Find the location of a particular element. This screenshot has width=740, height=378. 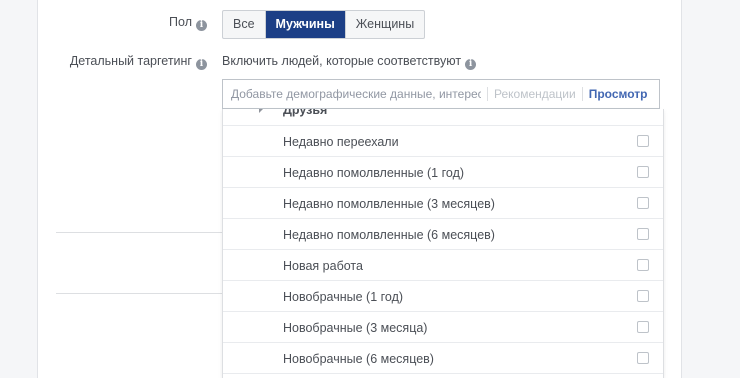

gender-all-button: Все is located at coordinates (244, 24).